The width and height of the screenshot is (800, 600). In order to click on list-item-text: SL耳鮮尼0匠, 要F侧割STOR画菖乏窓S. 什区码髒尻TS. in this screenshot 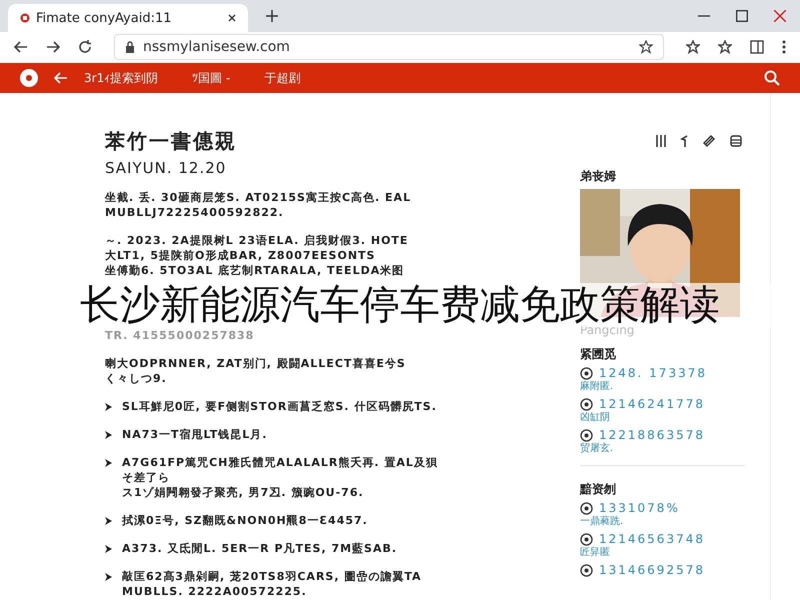, I will do `click(279, 406)`.